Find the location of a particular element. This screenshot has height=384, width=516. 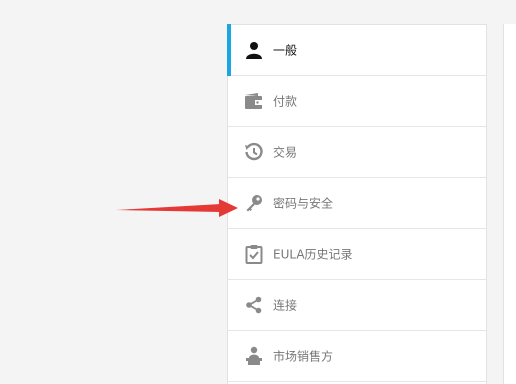

menu-item-label: 连接 is located at coordinates (285, 305).